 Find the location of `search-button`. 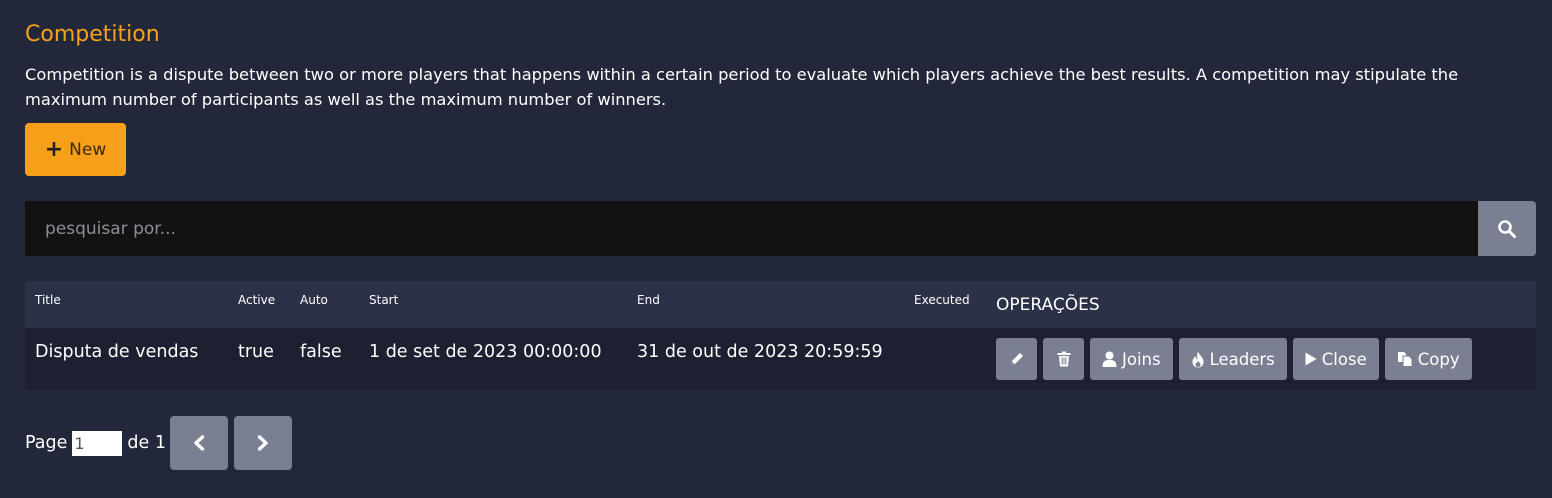

search-button is located at coordinates (1507, 228).